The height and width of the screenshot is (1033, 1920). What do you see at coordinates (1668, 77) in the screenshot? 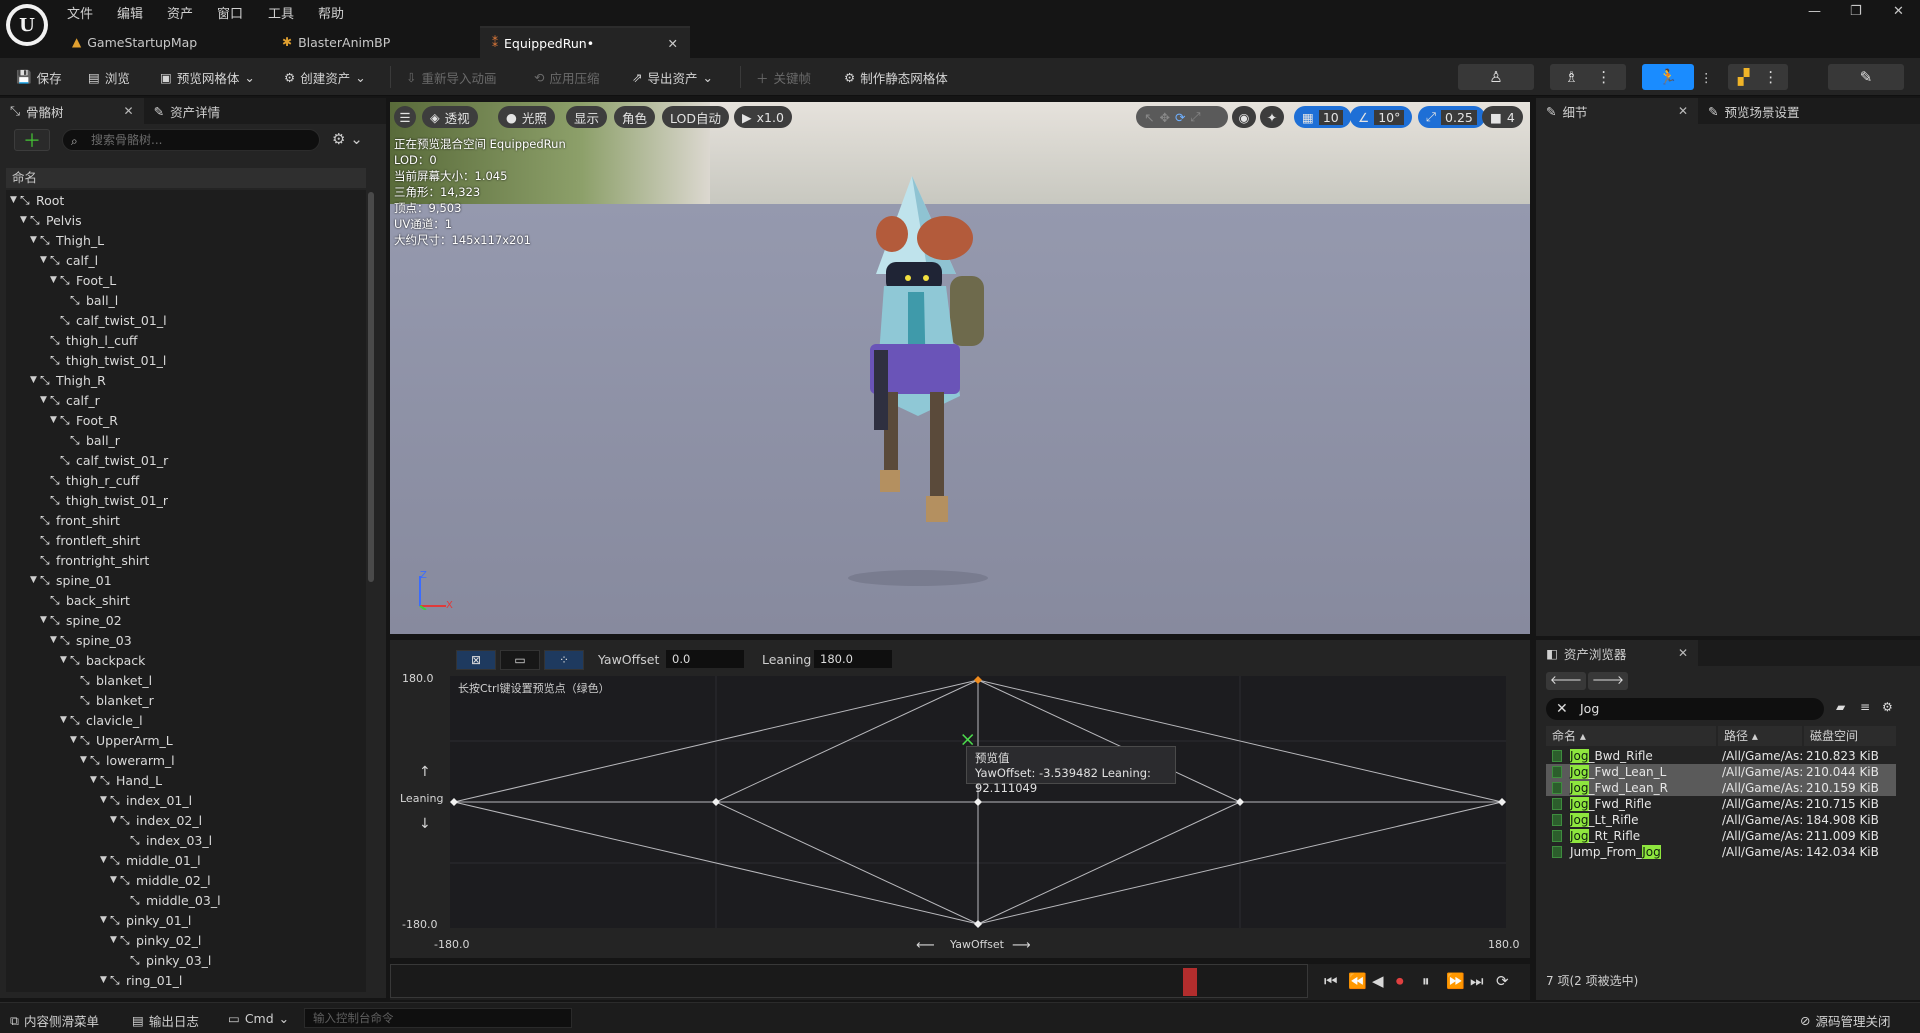
I see `animation-mode-button: 🏃` at bounding box center [1668, 77].